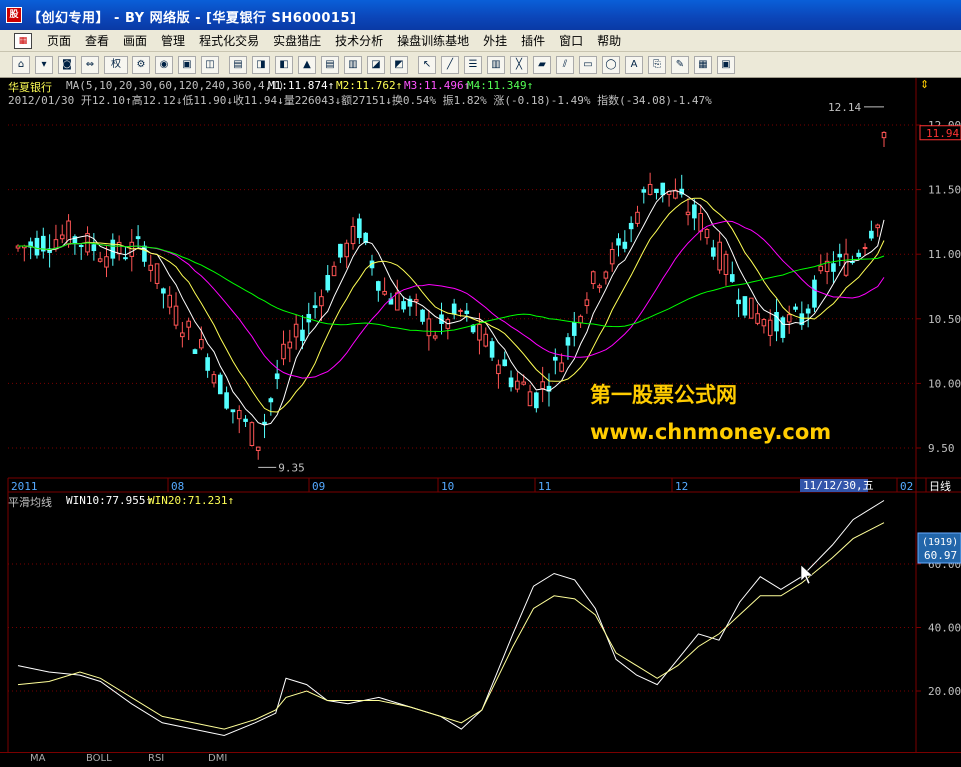  What do you see at coordinates (565, 65) in the screenshot?
I see `toolbar-icon-23: ⫽` at bounding box center [565, 65].